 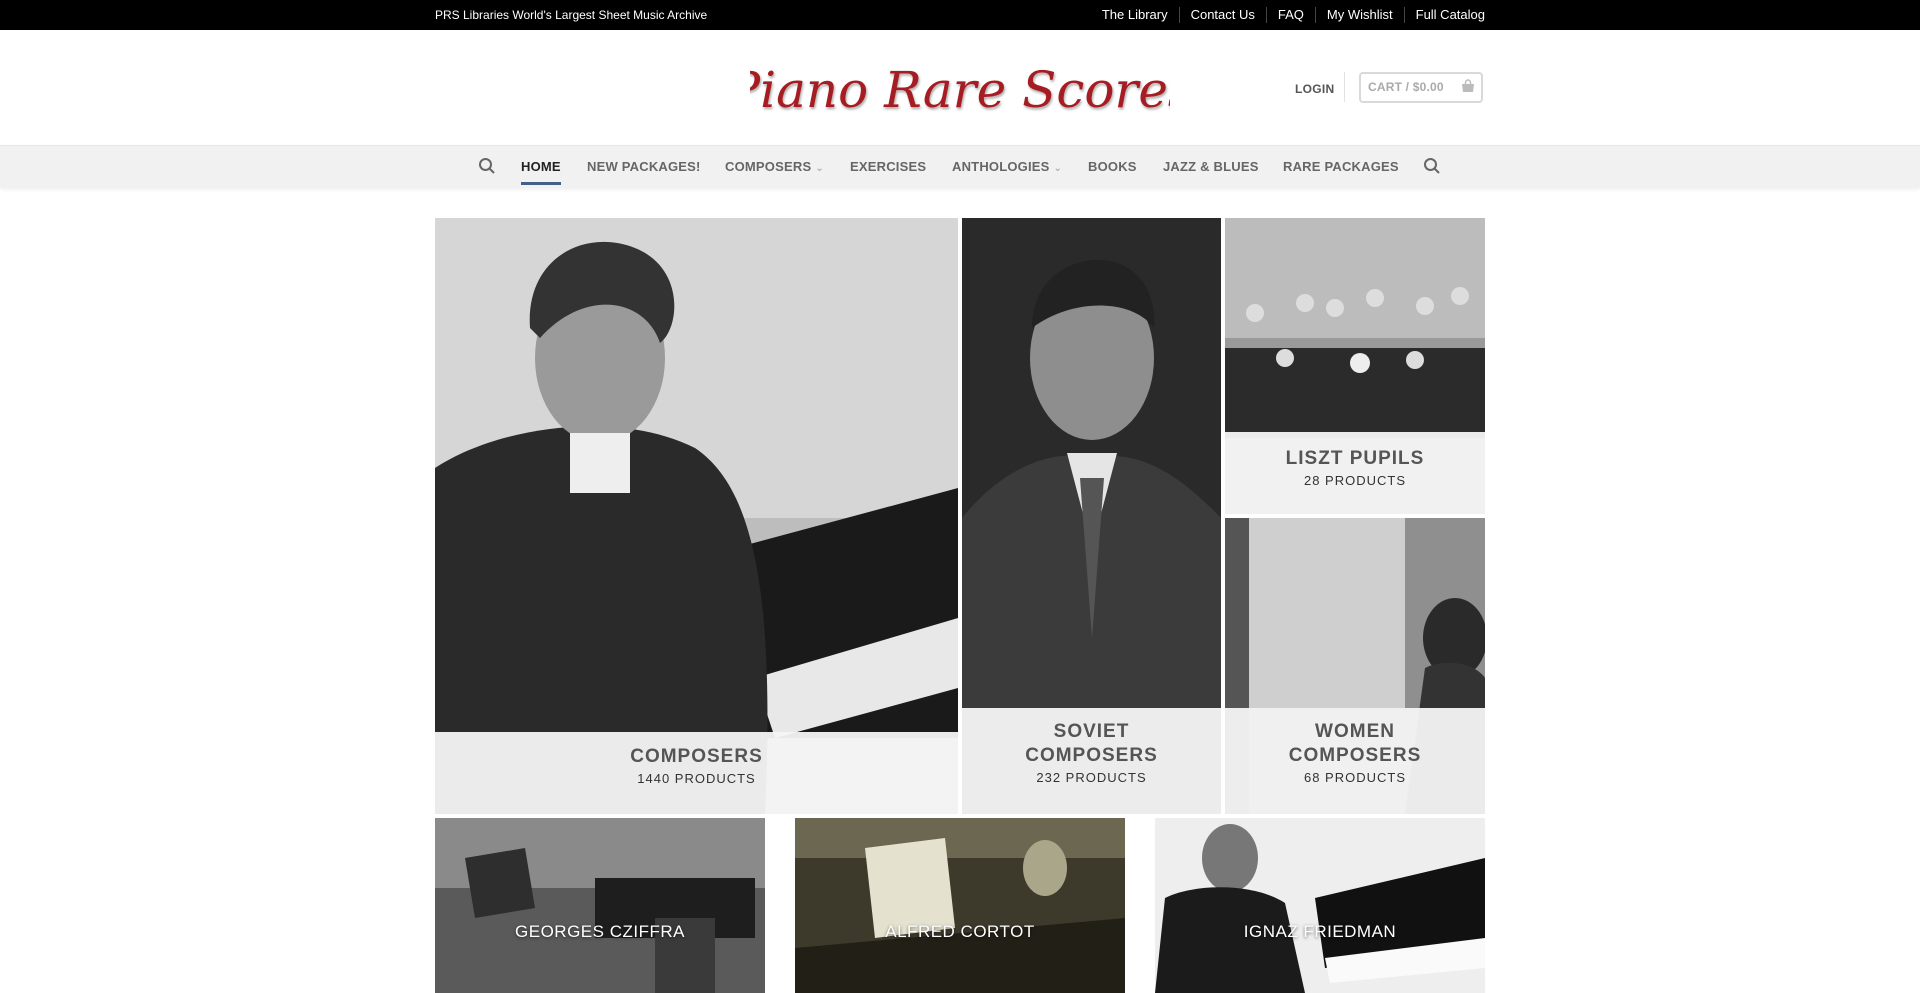 I want to click on site-header: Piano Rare Scores LOGIN CART / $0.00, so click(x=960, y=87).